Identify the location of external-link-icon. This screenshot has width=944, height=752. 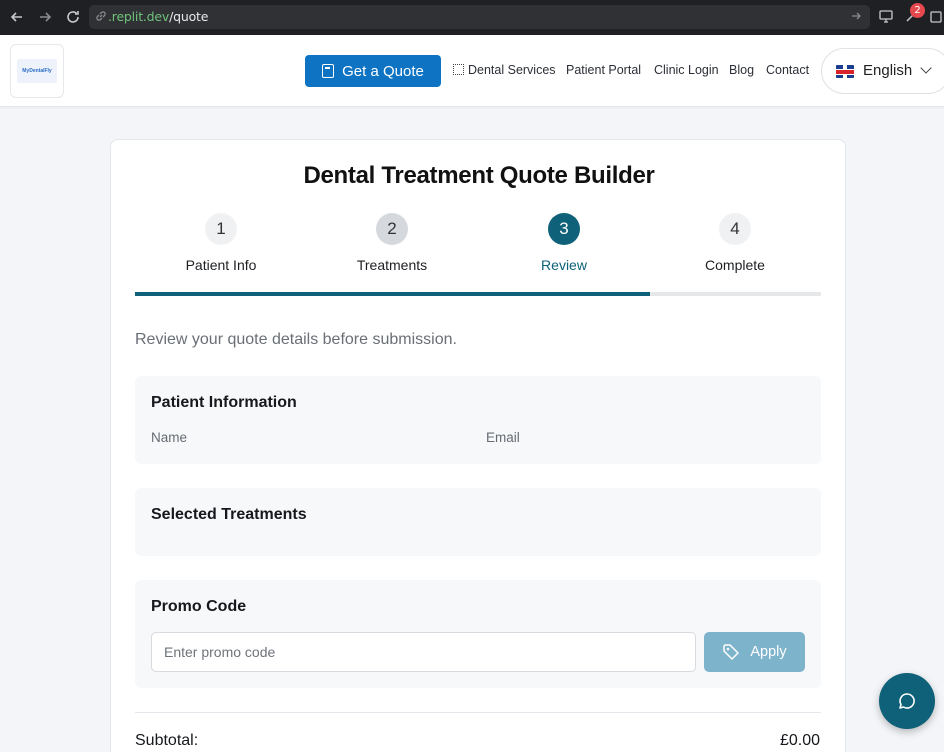
(937, 17).